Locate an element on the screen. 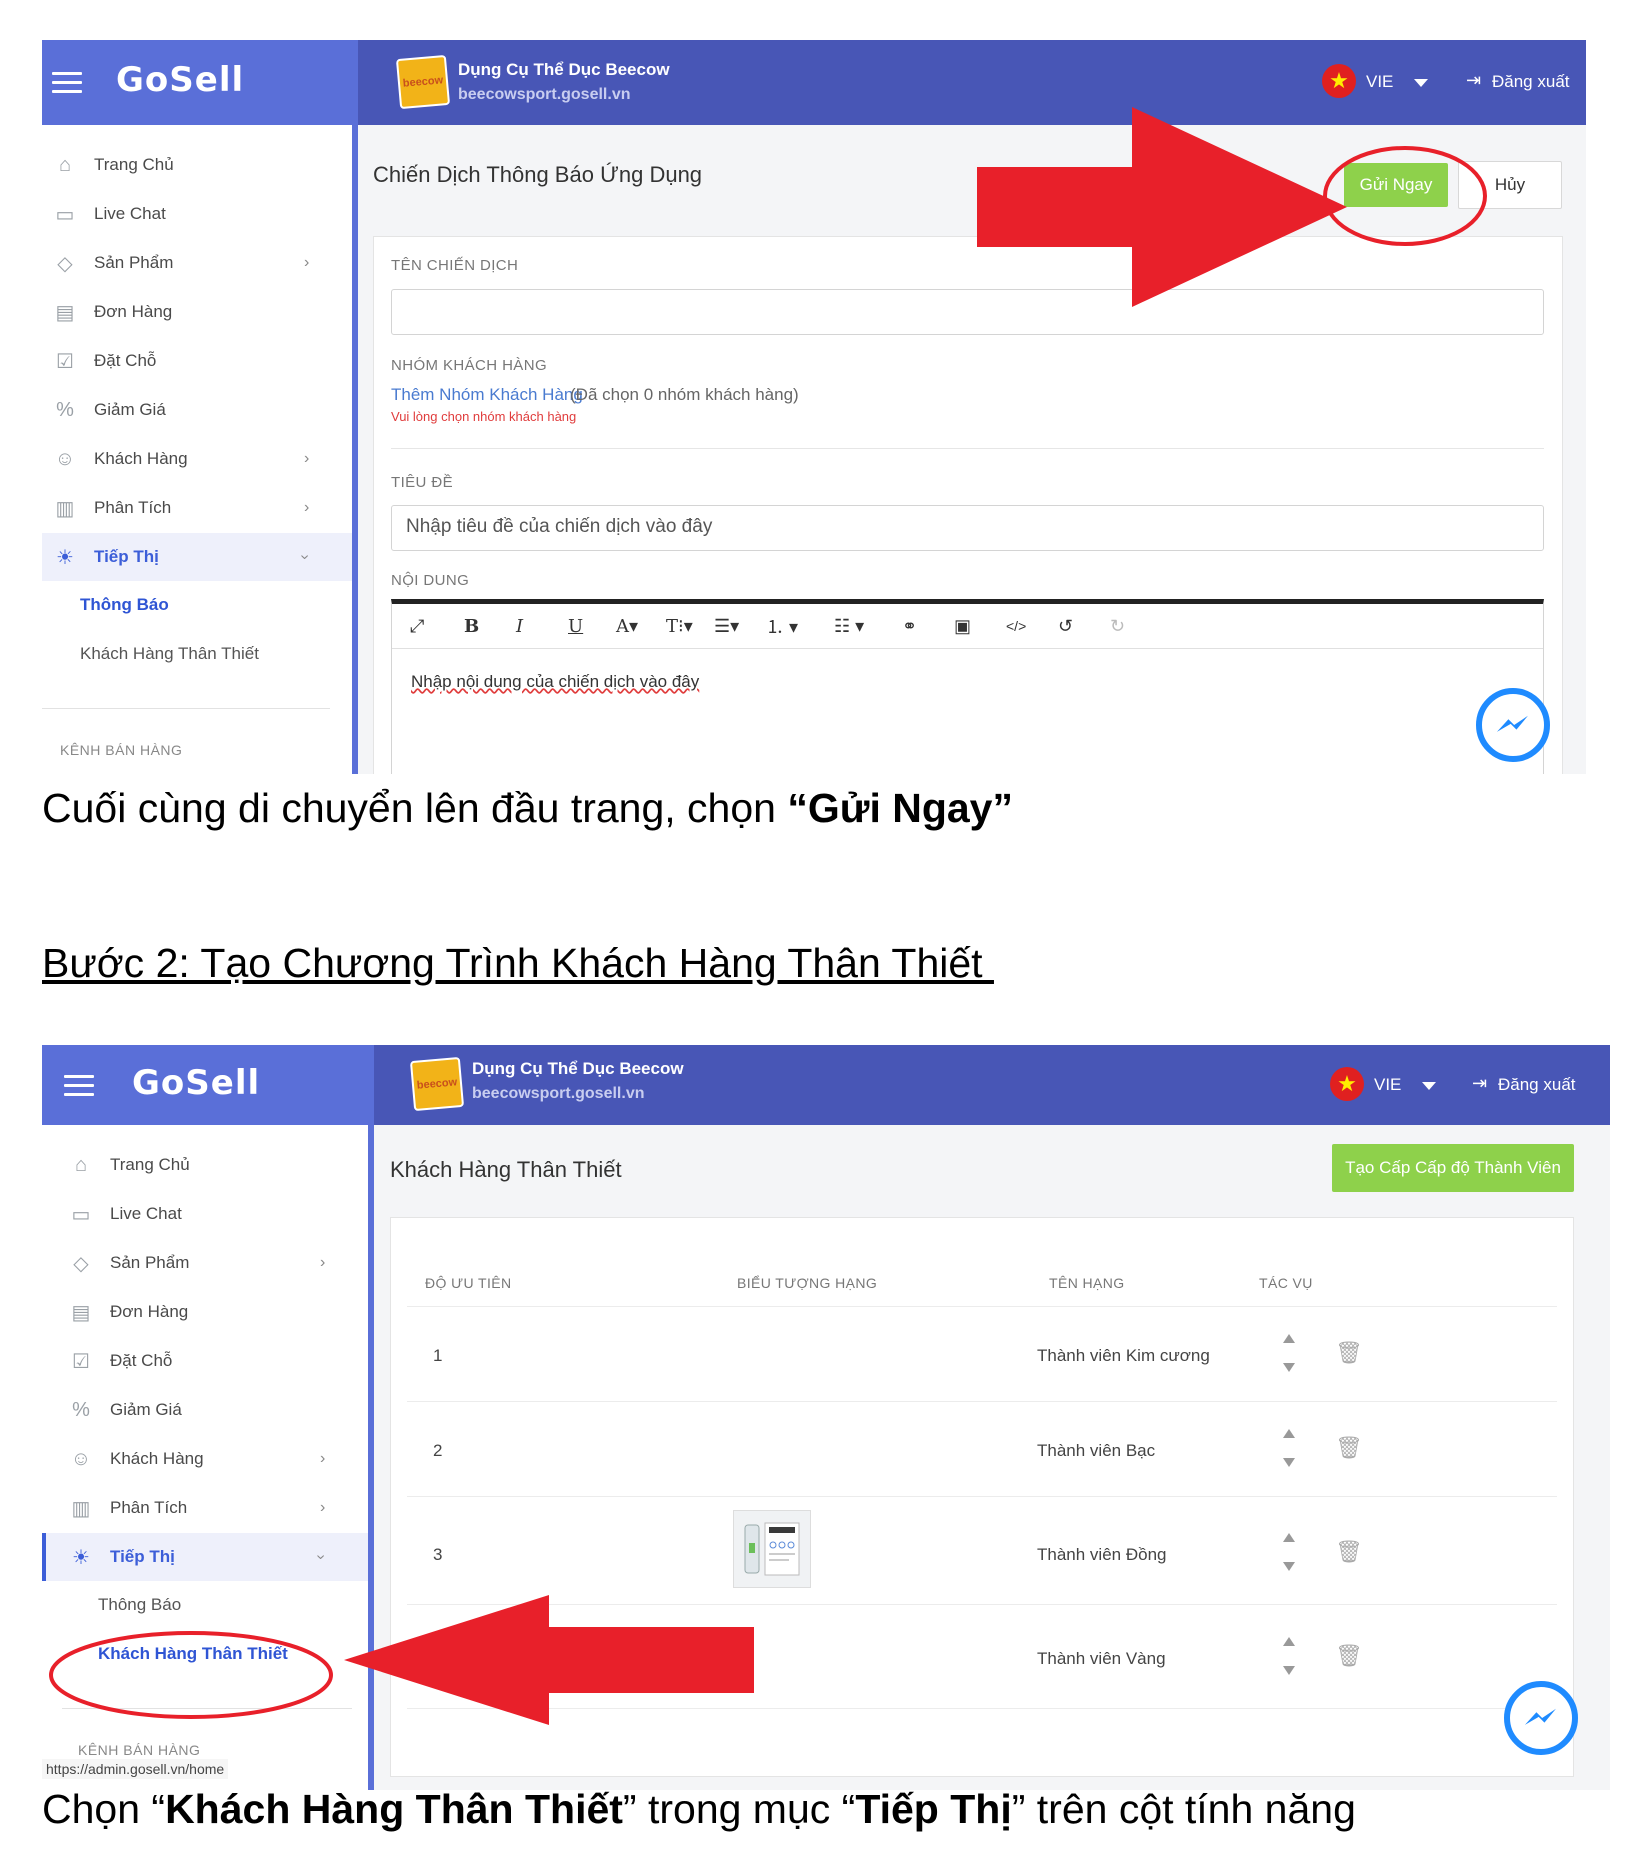 The height and width of the screenshot is (1874, 1634). row-tier-name: Thành viên Đồng is located at coordinates (1102, 1554).